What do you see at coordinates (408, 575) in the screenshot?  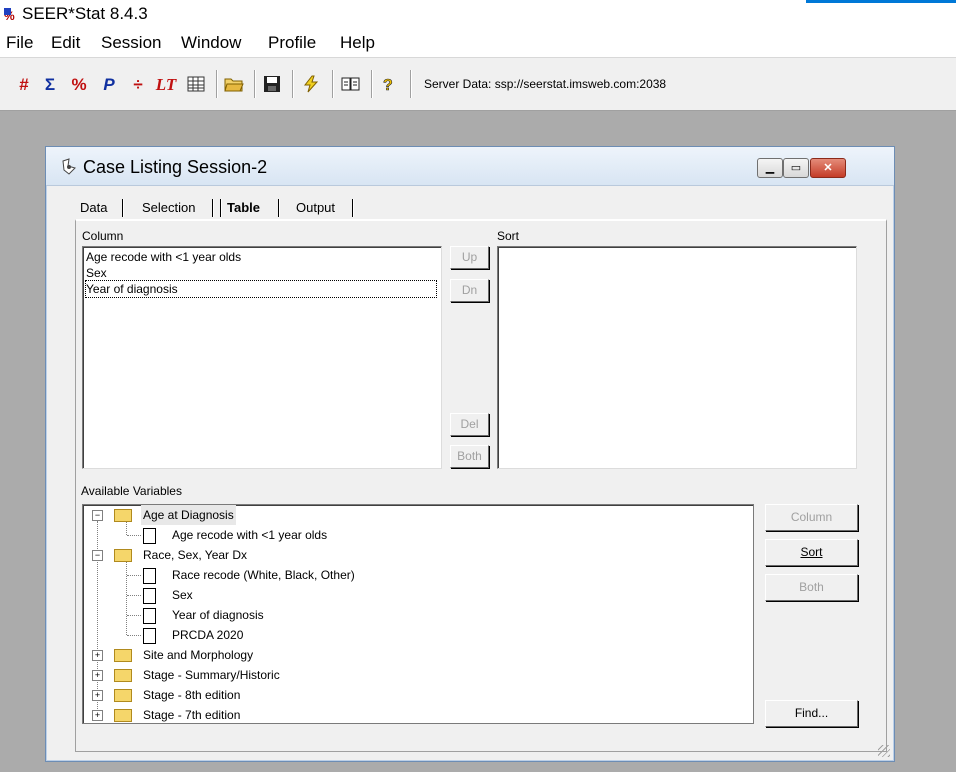 I see `tree-variable: Race recode (White, Black, Other)` at bounding box center [408, 575].